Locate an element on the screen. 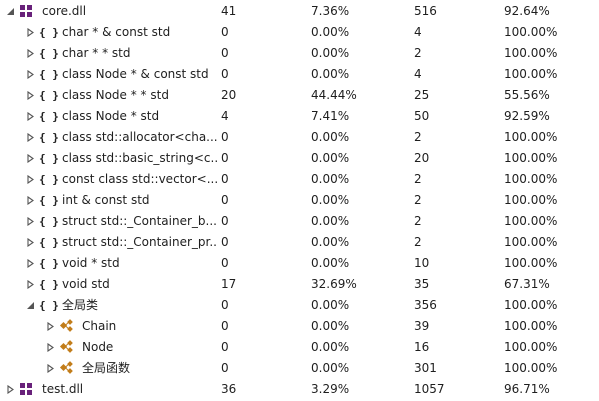  tree-row: { } 全局类 0 0.00% 356 100.00% is located at coordinates (299, 305).